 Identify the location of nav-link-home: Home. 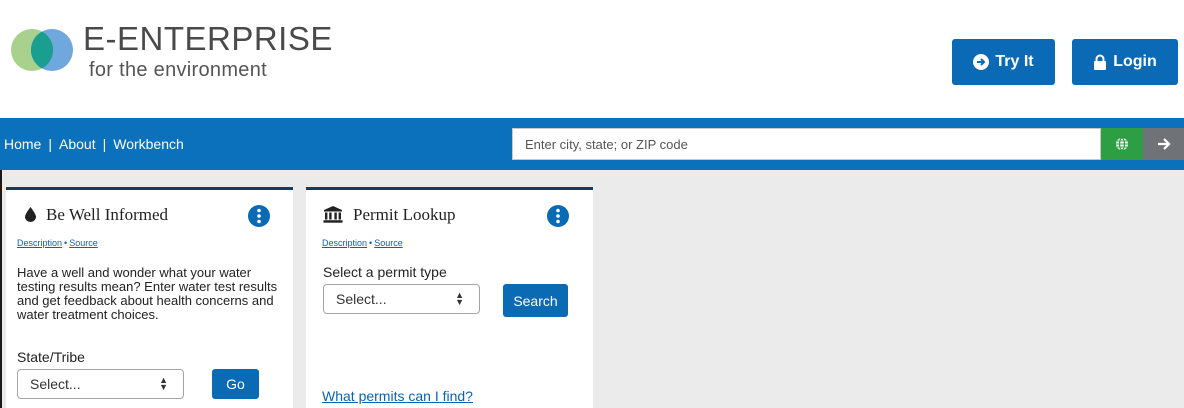
(22, 144).